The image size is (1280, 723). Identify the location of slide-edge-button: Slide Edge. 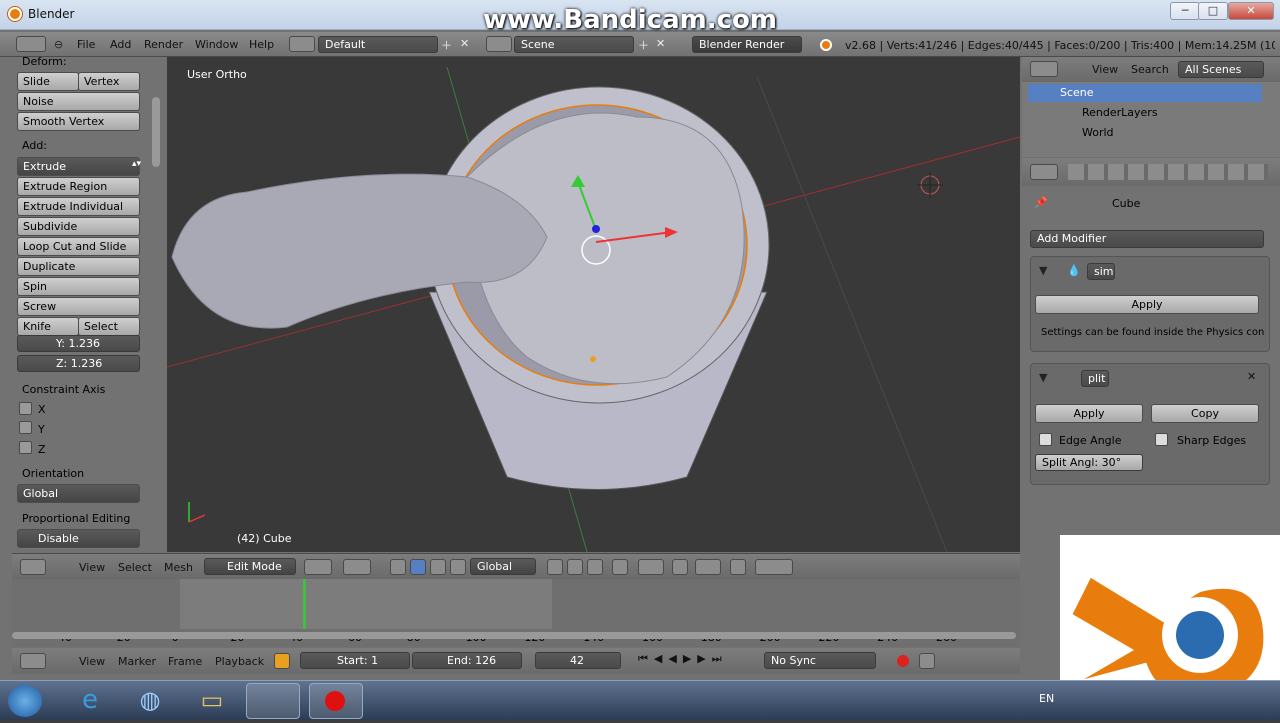
(48, 88).